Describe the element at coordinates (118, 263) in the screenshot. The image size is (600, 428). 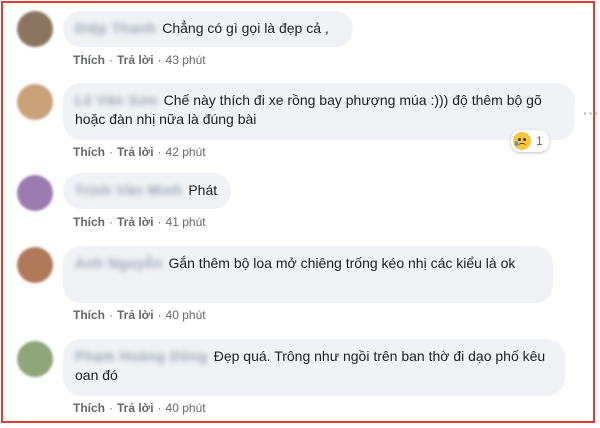
I see `comment-author: Anh Nguyễn` at that location.